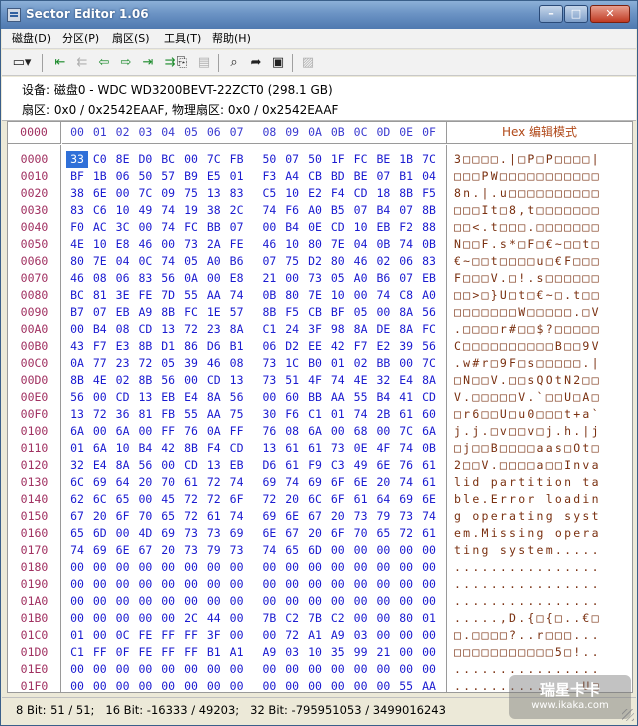 The height and width of the screenshot is (726, 638). I want to click on hex-byte: FE, so click(145, 295).